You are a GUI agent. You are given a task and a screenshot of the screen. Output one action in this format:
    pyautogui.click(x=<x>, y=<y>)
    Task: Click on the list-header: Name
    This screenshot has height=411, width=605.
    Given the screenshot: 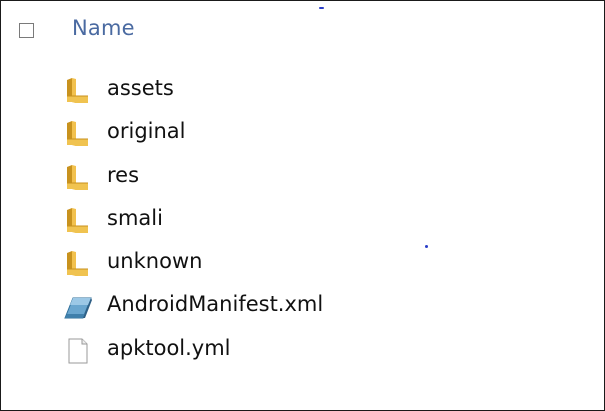 What is the action you would take?
    pyautogui.click(x=302, y=28)
    